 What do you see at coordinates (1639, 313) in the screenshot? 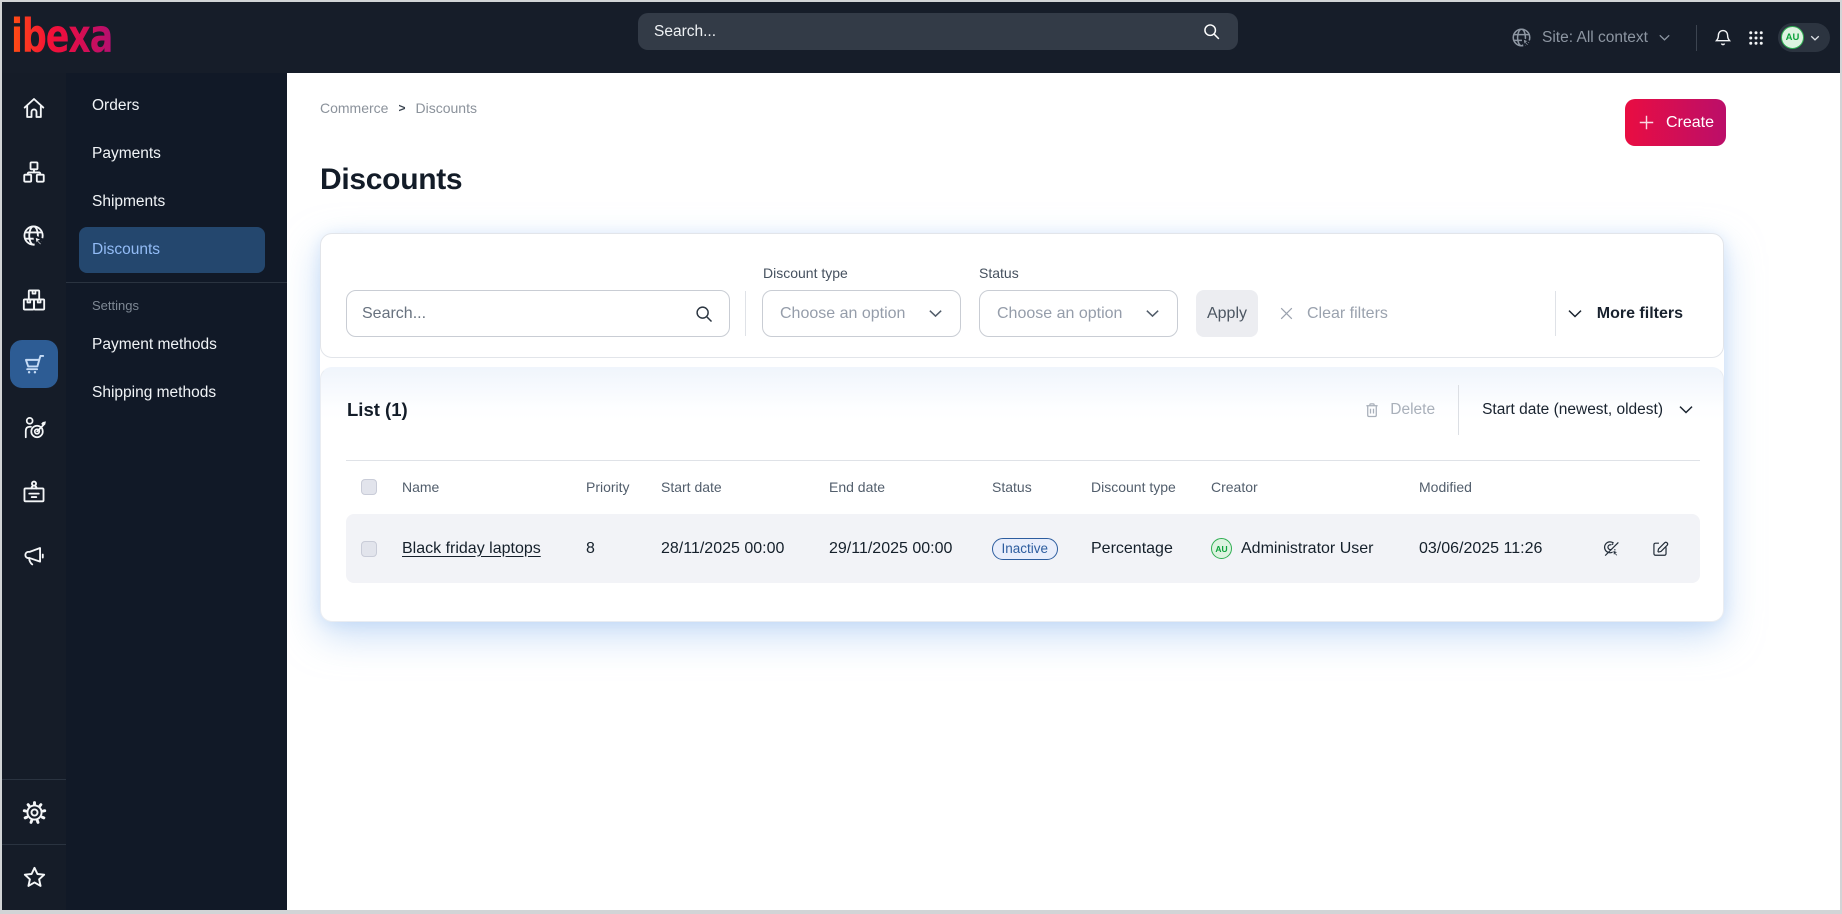
I see `more-filters-label: More filters` at bounding box center [1639, 313].